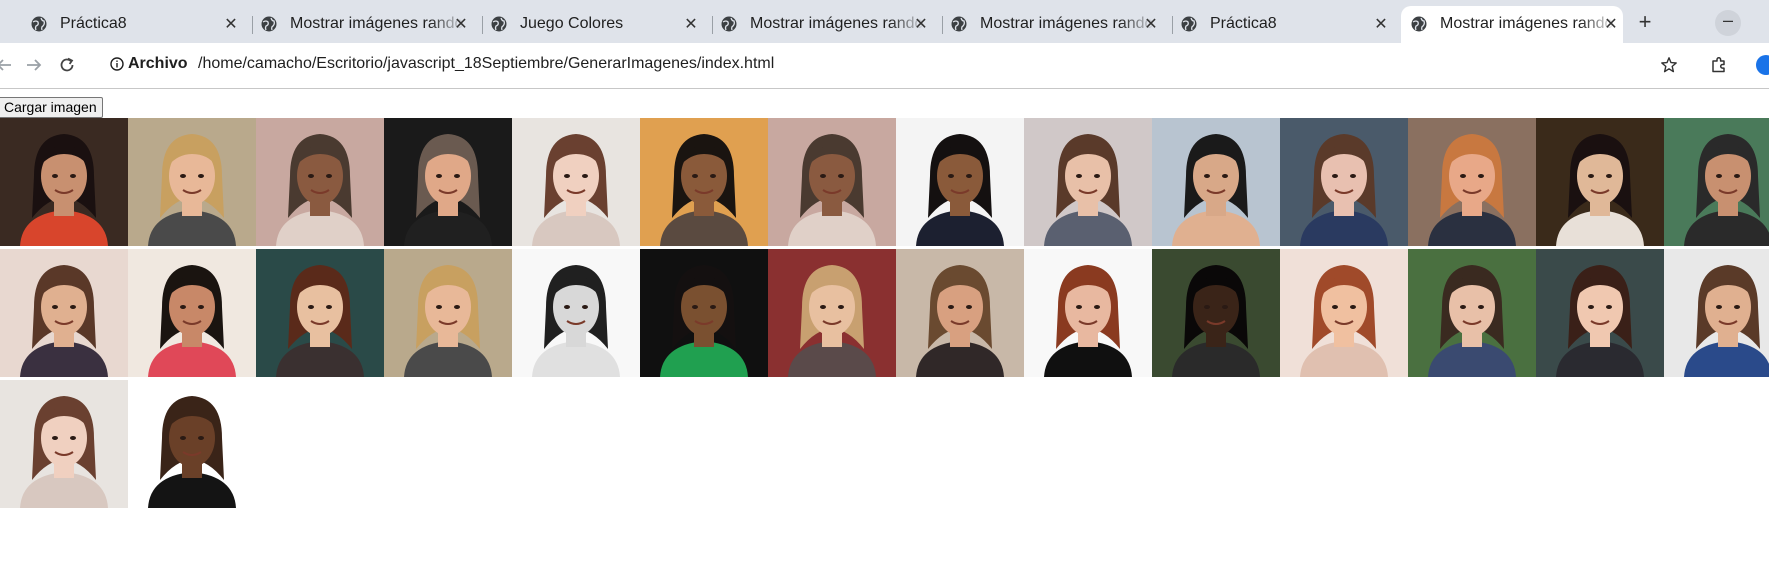 The height and width of the screenshot is (565, 1769). What do you see at coordinates (135, 24) in the screenshot?
I see `tab-1: Práctica8 ✕` at bounding box center [135, 24].